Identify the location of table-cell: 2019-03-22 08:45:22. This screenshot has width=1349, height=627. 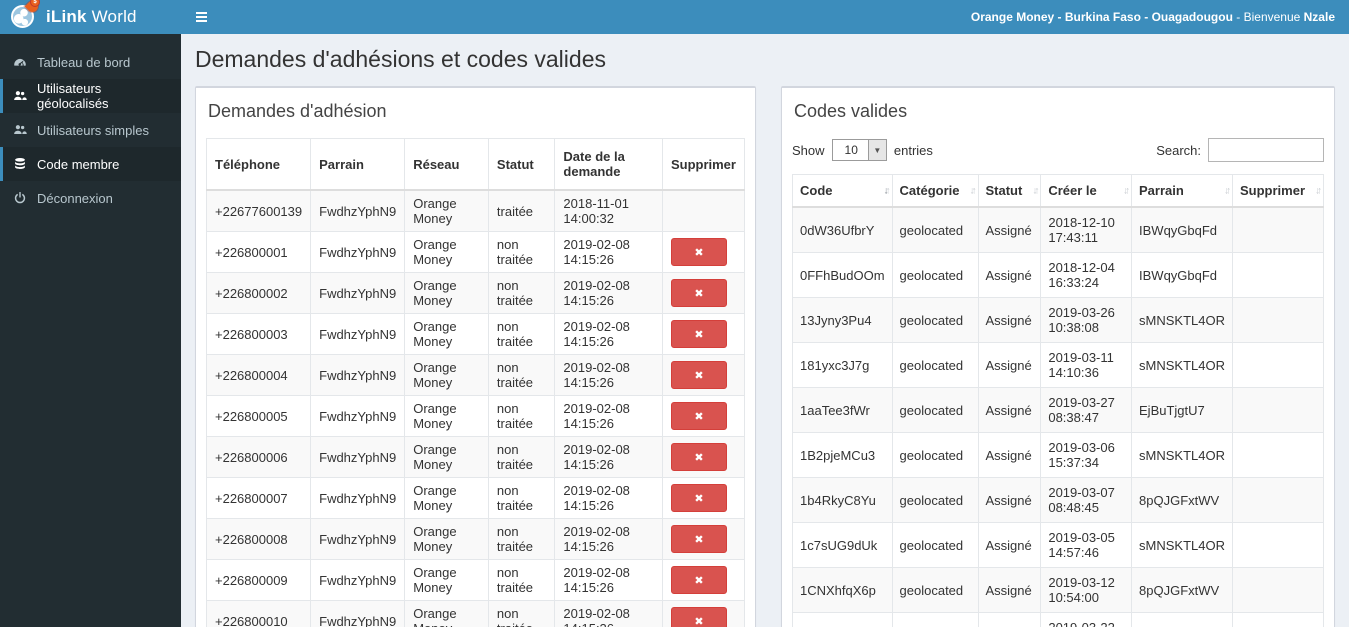
(1086, 619).